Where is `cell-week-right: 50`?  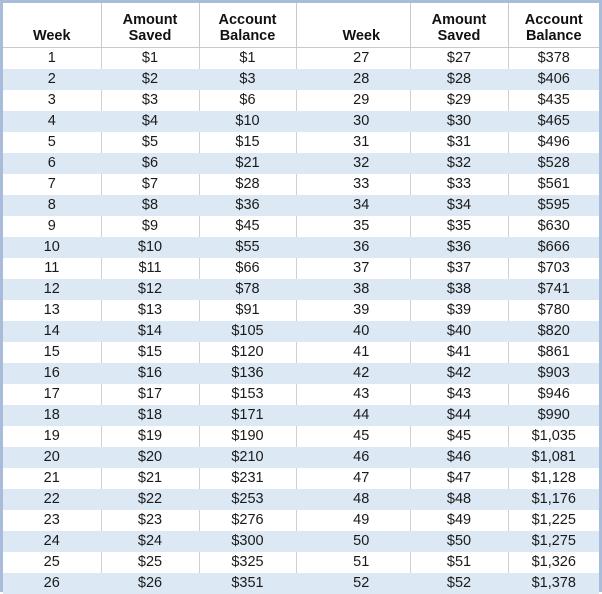
cell-week-right: 50 is located at coordinates (361, 541).